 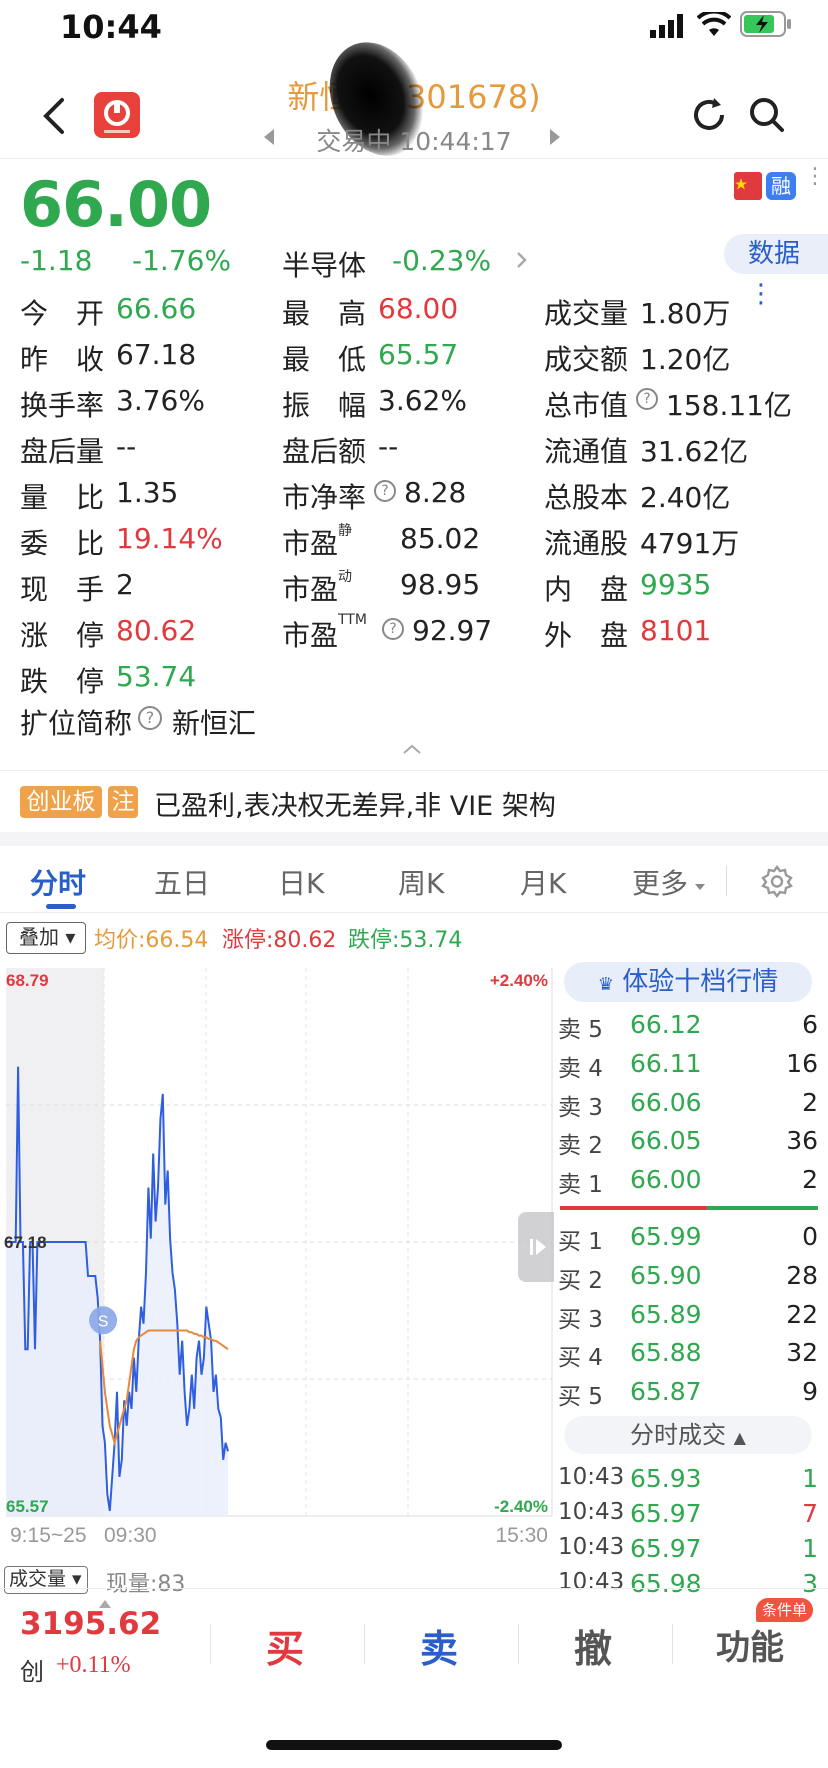 What do you see at coordinates (46, 1580) in the screenshot?
I see `volume-button: 成交量 ▾` at bounding box center [46, 1580].